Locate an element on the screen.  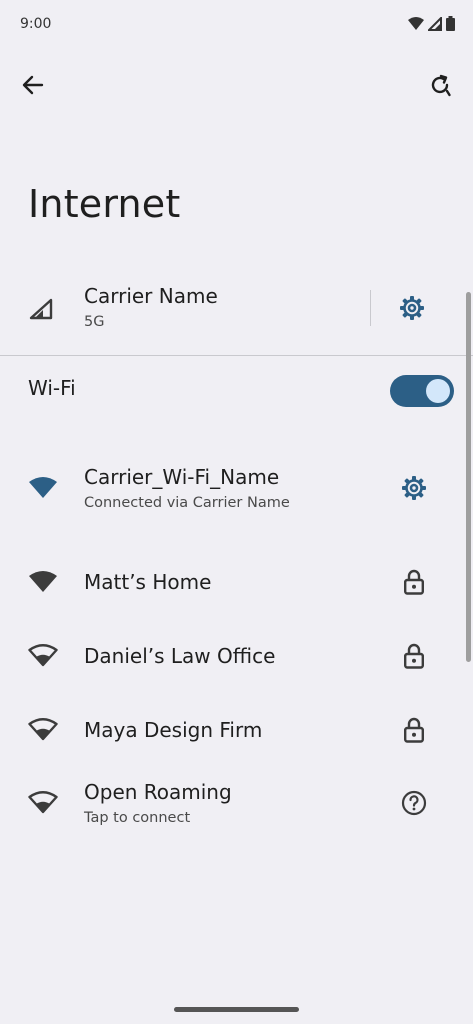
carrier-row: Carrier Name 5G is located at coordinates (236, 315).